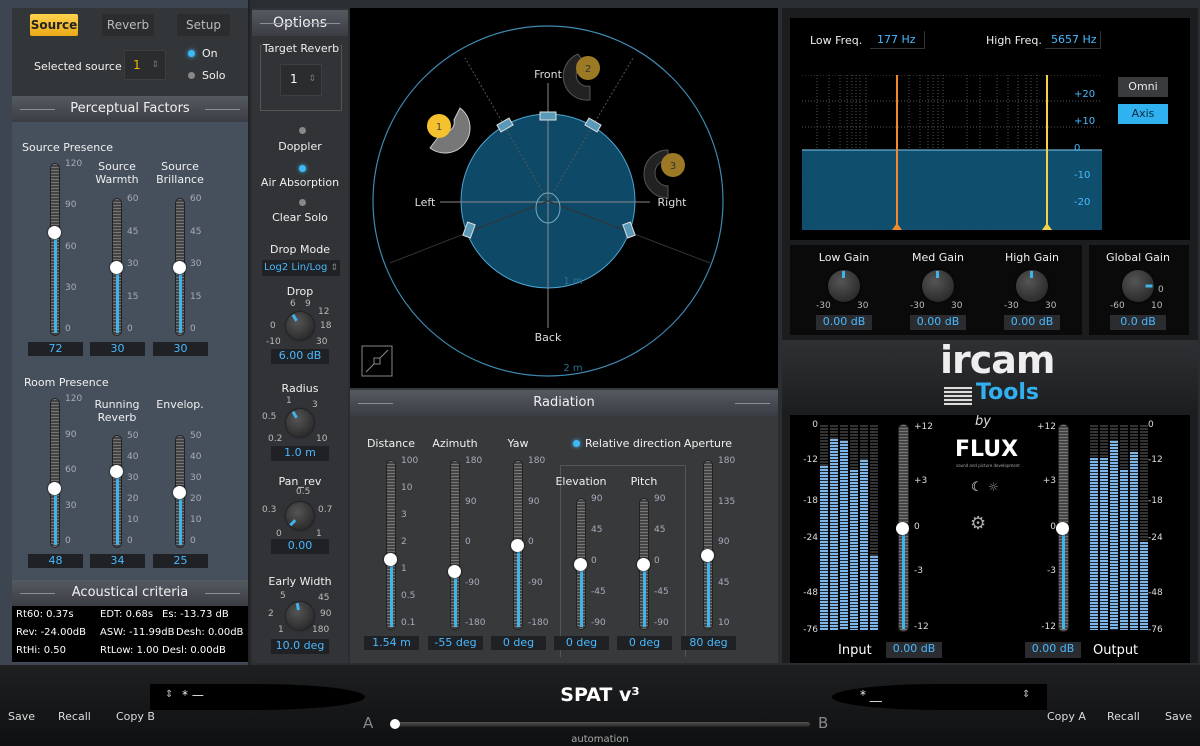  Describe the element at coordinates (897, 40) in the screenshot. I see `low-freq-value: 177 Hz` at that location.